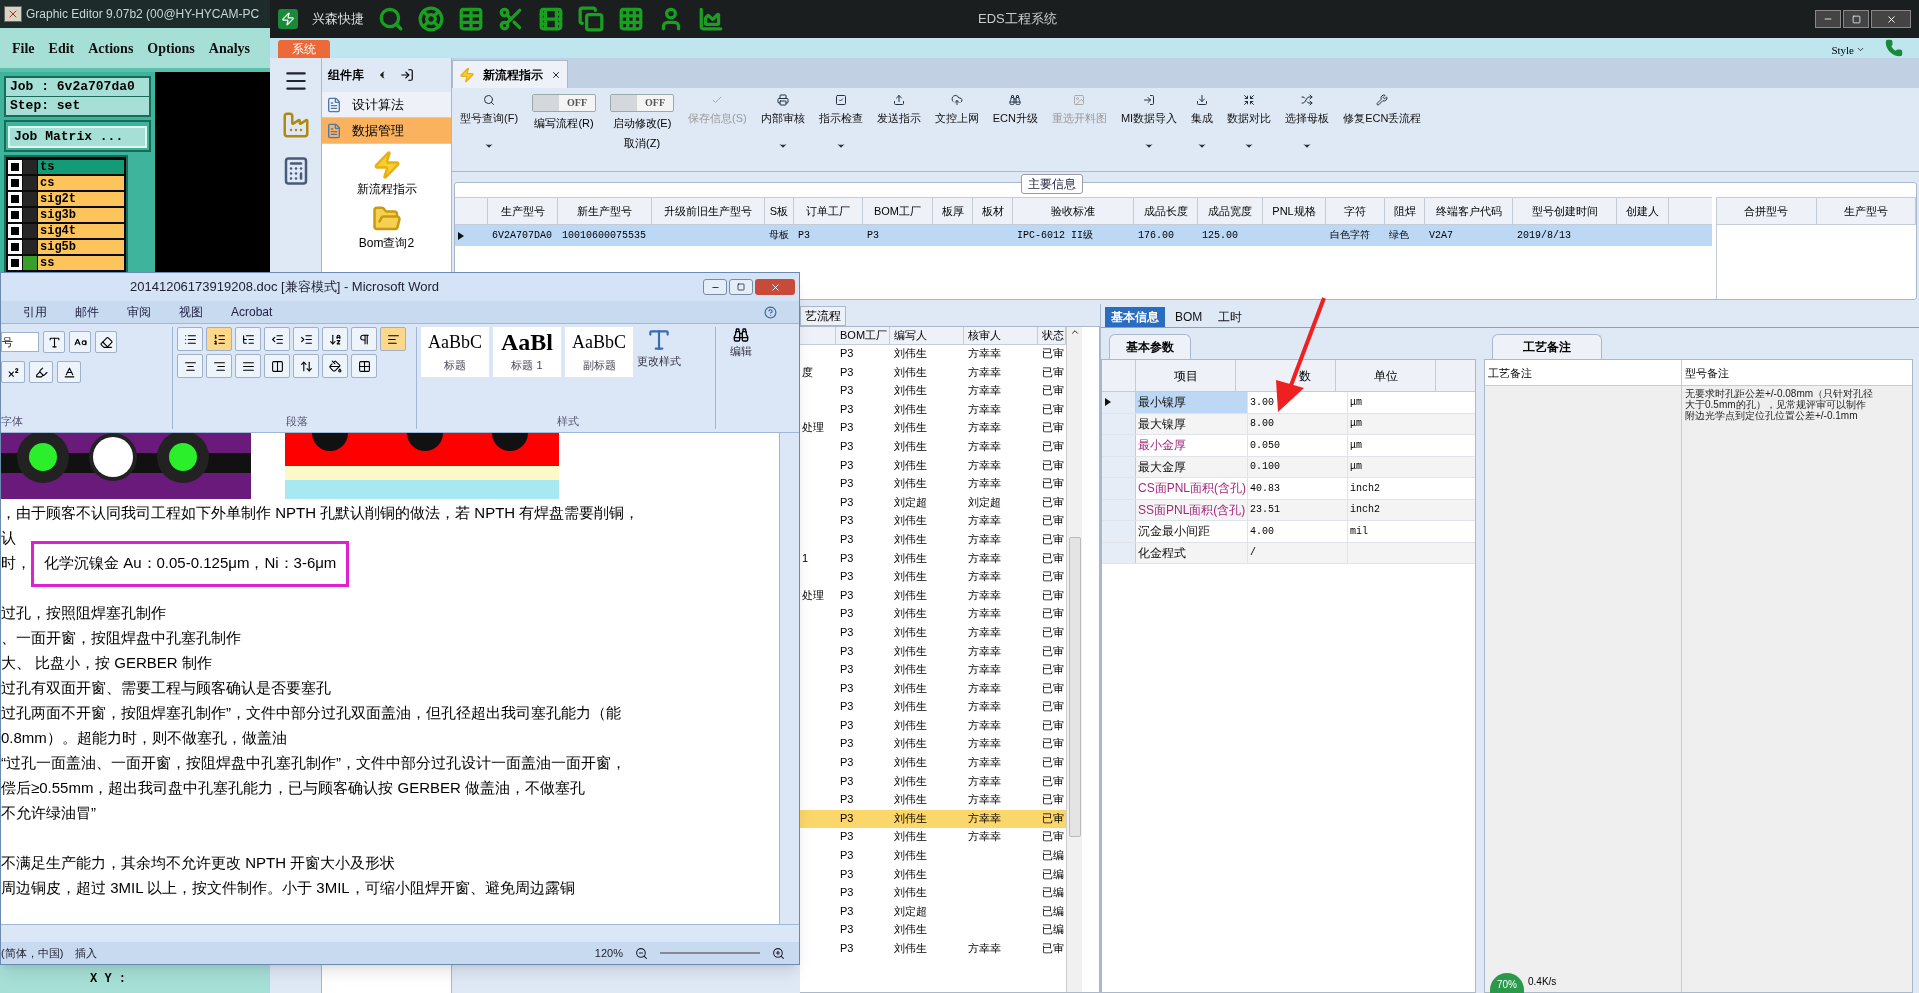 This screenshot has height=993, width=1919. I want to click on ribbon-tab: 审阅, so click(139, 312).